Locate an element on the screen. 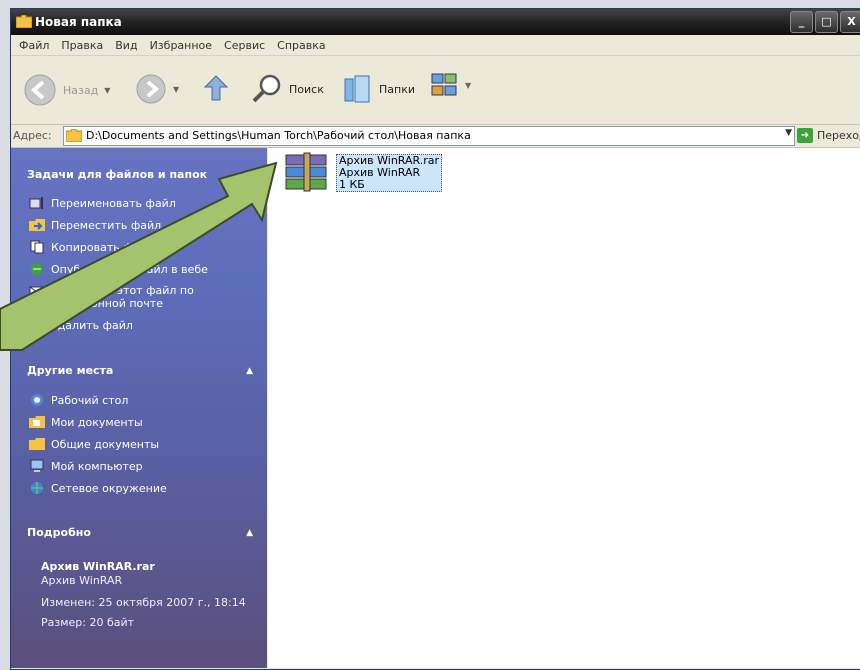 The width and height of the screenshot is (860, 670). forward-button: ▼ is located at coordinates (157, 89).